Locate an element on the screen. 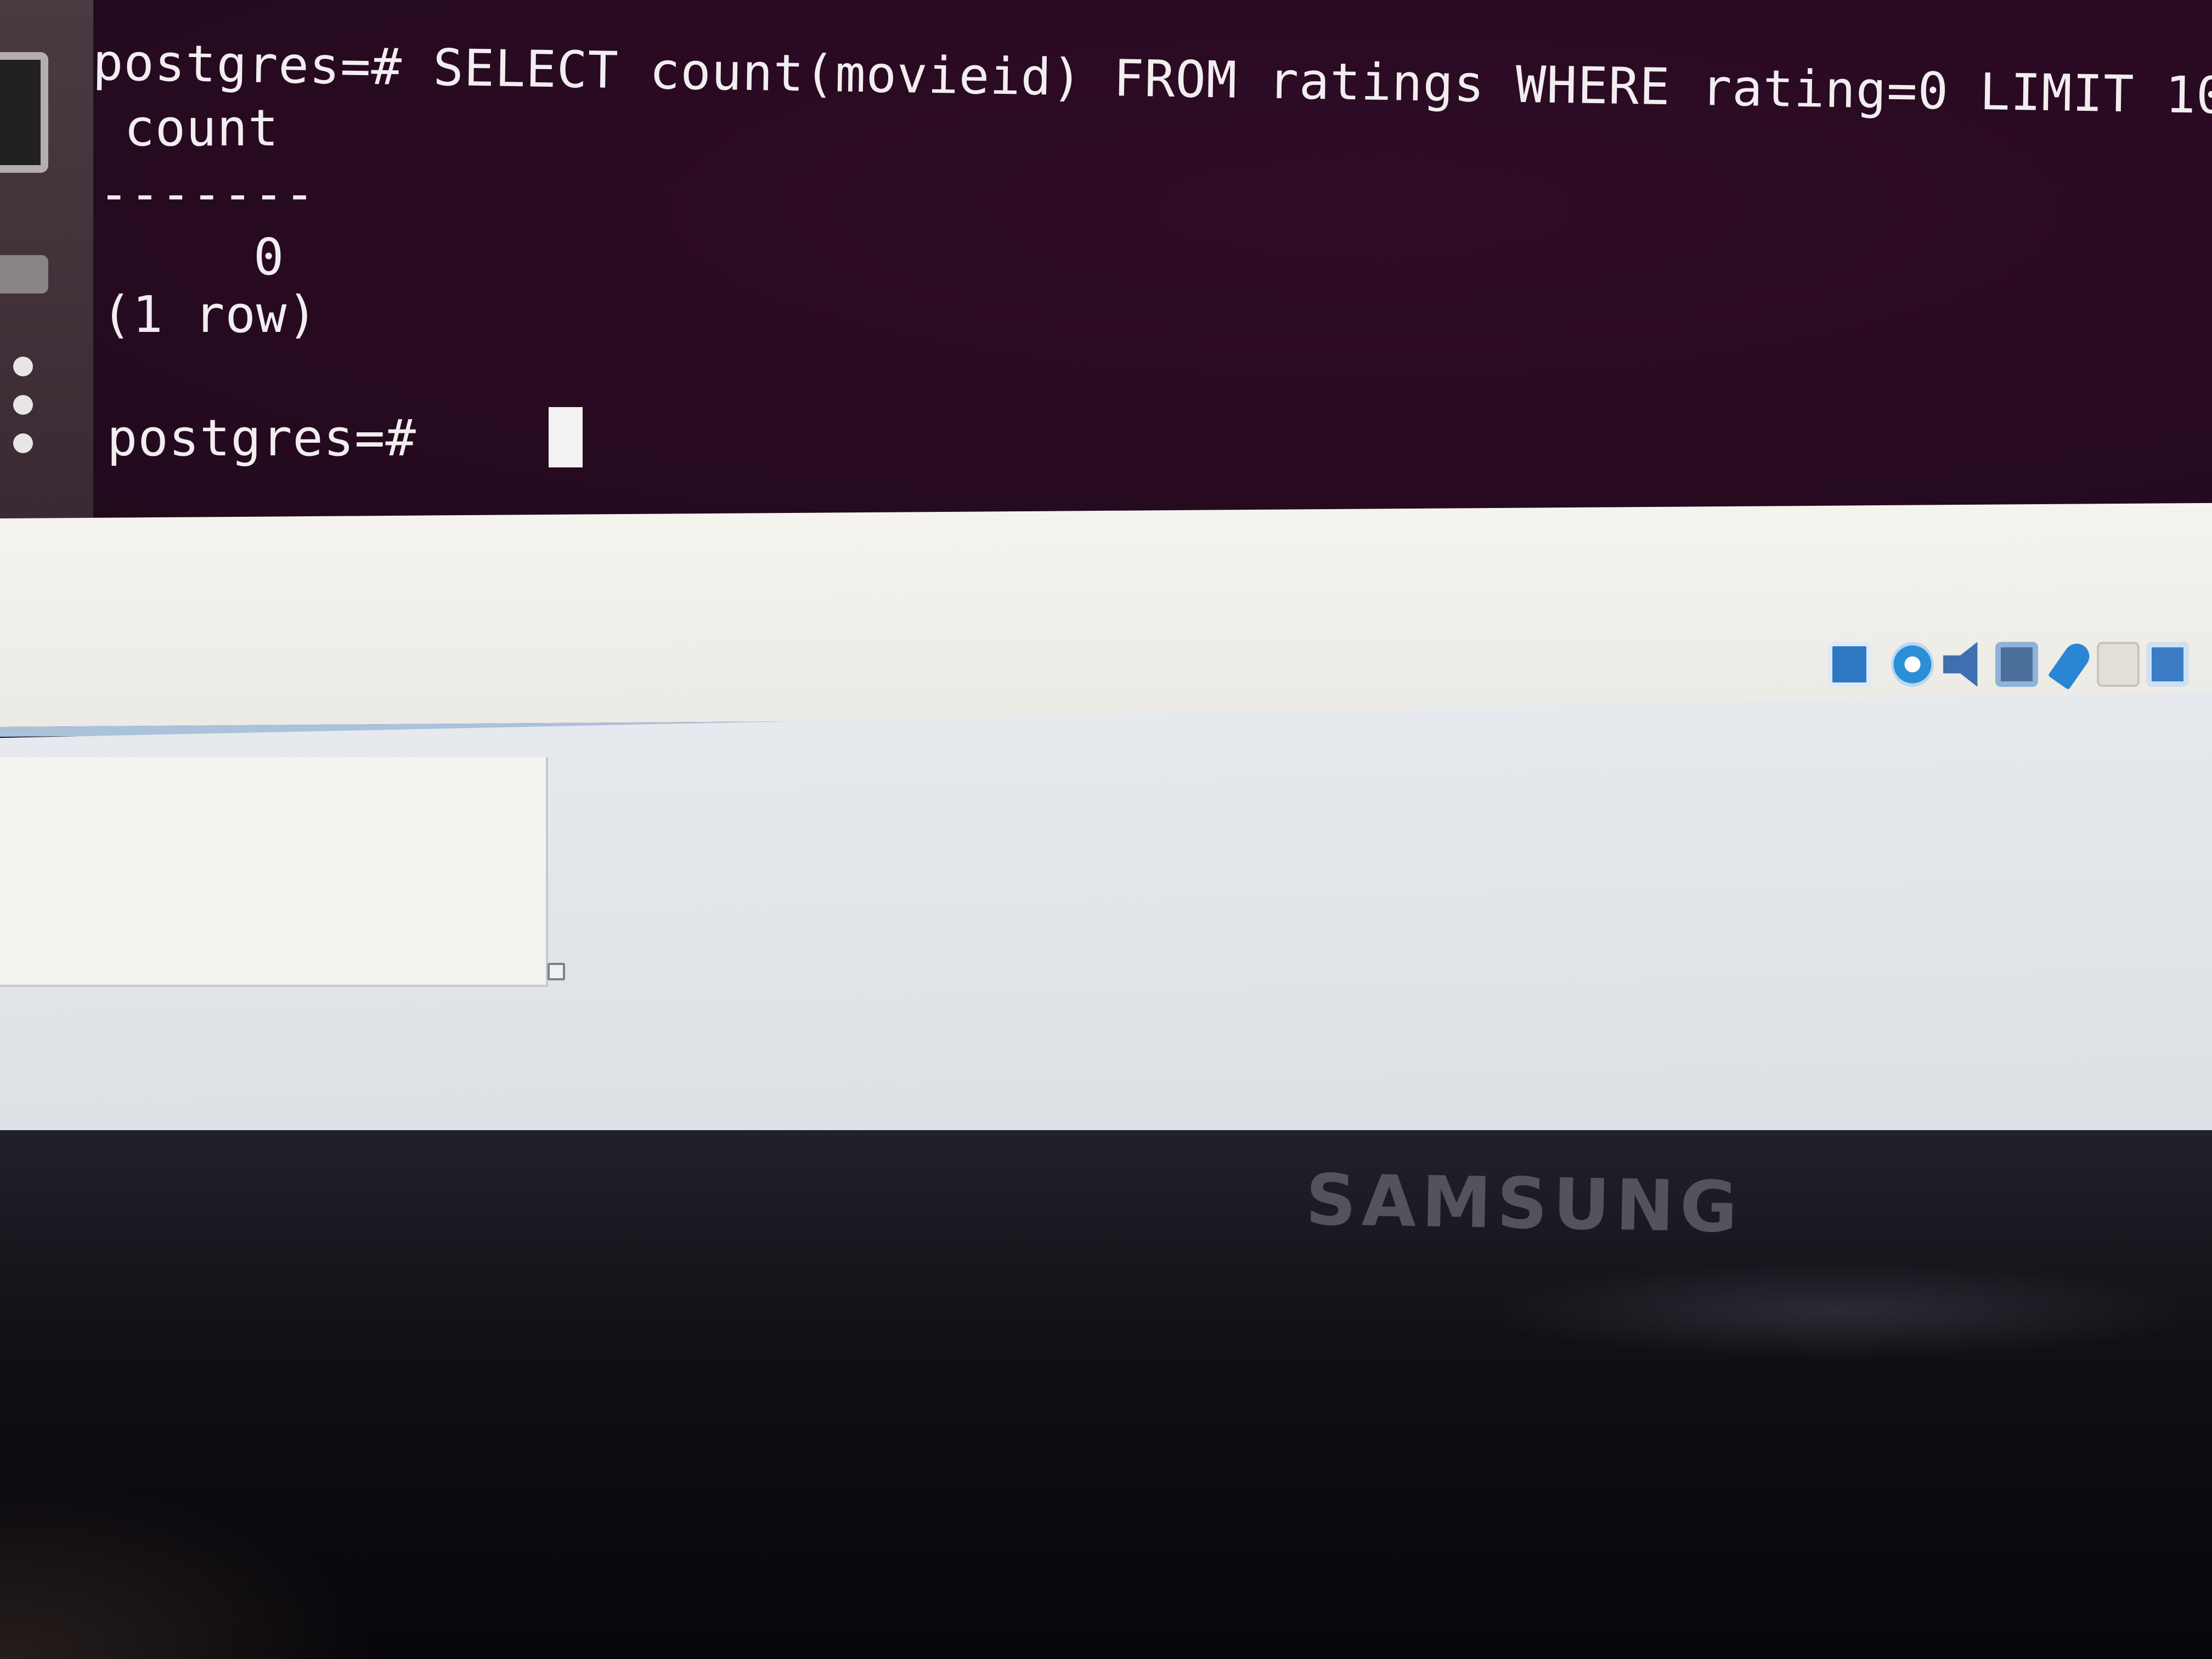 The image size is (2212, 1659). launcher-app-icon is located at coordinates (24, 274).